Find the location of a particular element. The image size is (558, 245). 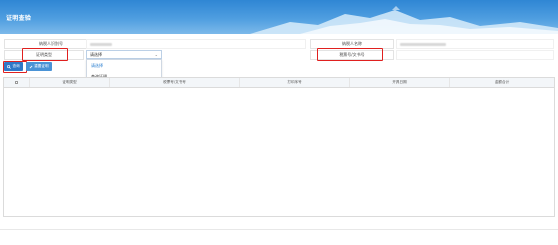

table-header: 证明类型 税票号/文书号 打印序号 开具日期 金额合计 is located at coordinates (279, 83).